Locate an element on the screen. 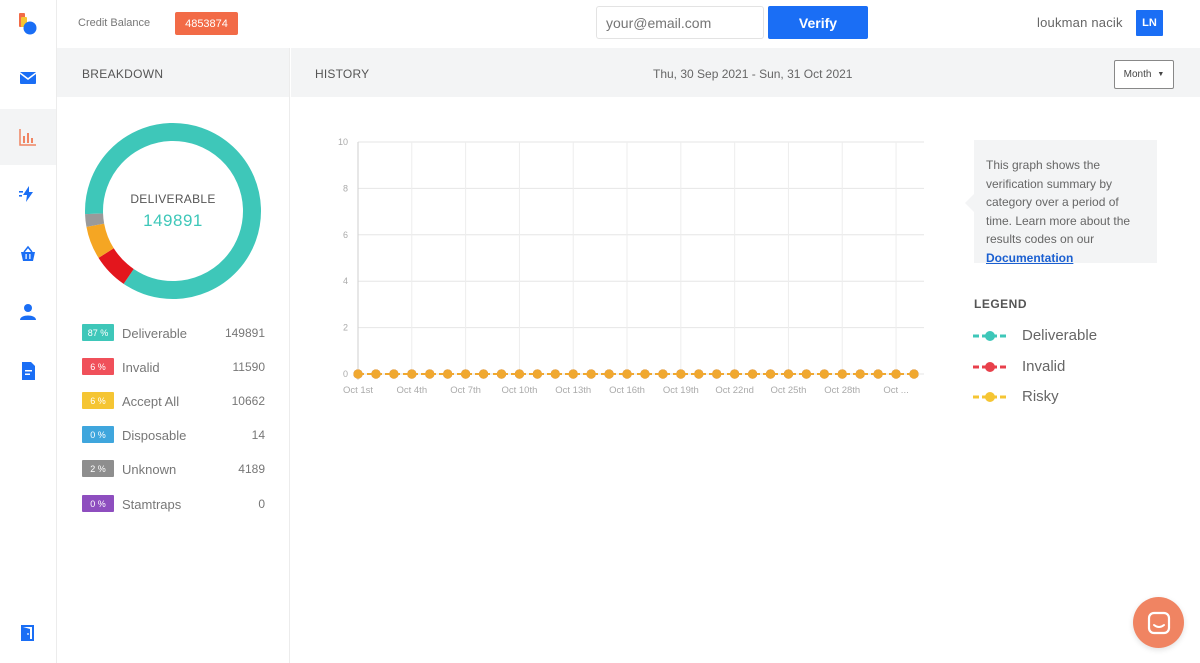  x-tick-label: Oct 13th is located at coordinates (573, 390).